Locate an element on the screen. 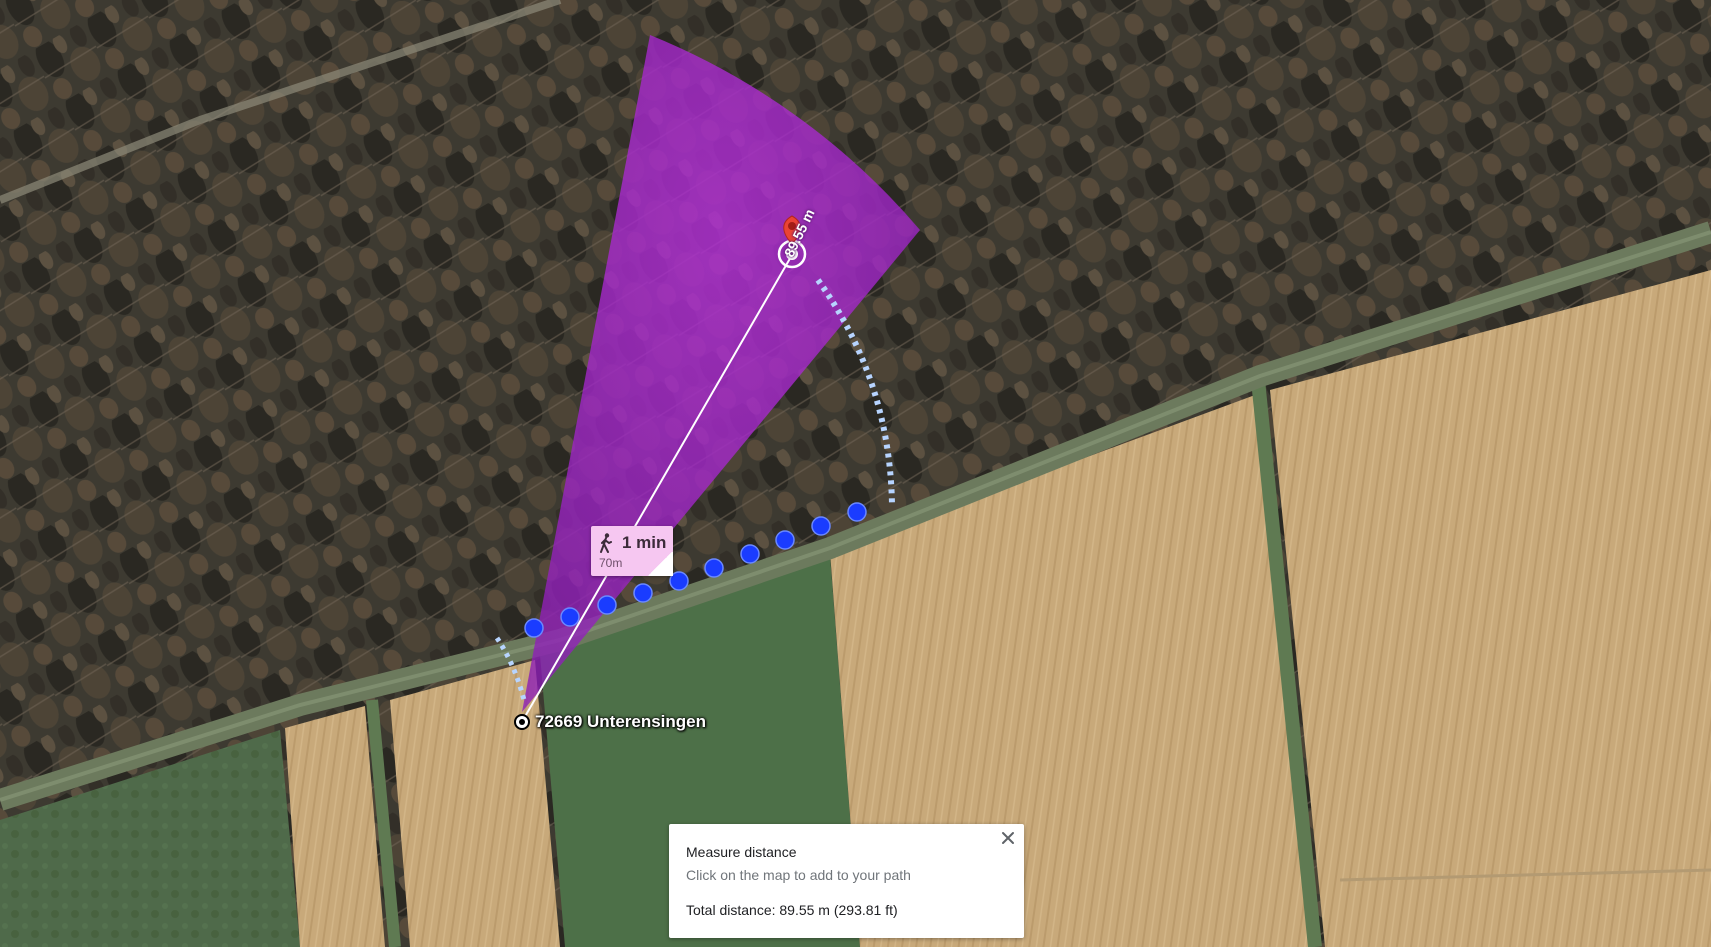 The height and width of the screenshot is (947, 1711). callout-corner is located at coordinates (660, 564).